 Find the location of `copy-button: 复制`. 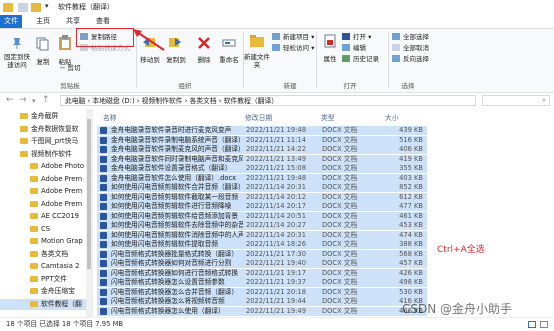

copy-button: 复制 is located at coordinates (43, 61).